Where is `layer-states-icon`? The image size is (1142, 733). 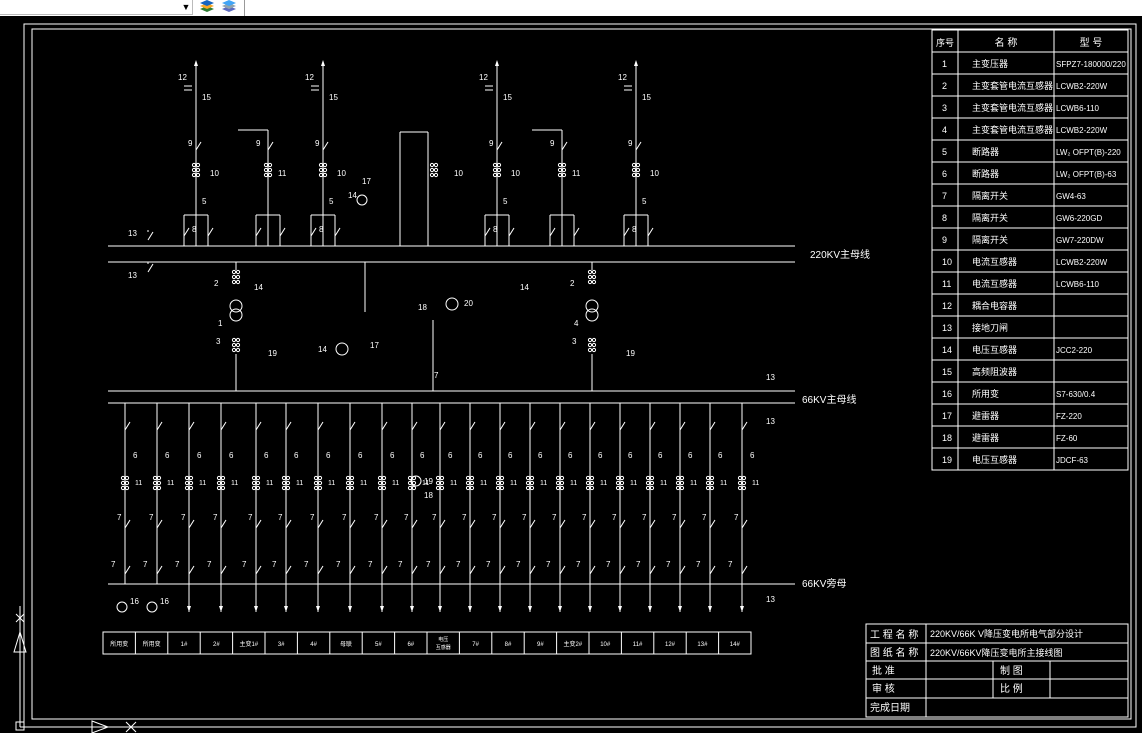 layer-states-icon is located at coordinates (229, 7).